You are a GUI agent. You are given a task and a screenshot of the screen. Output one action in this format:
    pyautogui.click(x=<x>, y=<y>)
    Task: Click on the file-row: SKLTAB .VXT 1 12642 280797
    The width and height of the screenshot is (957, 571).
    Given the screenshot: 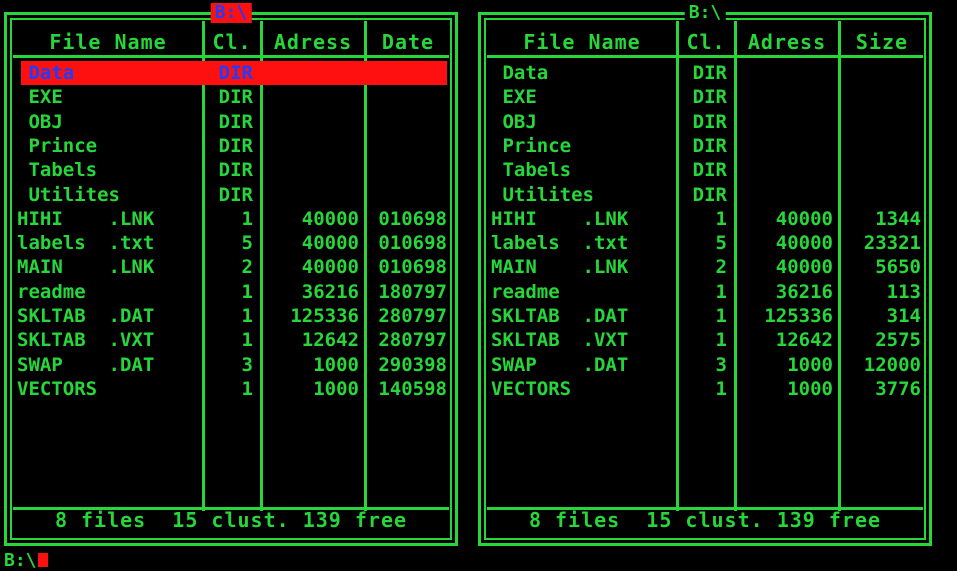 What is the action you would take?
    pyautogui.click(x=232, y=340)
    